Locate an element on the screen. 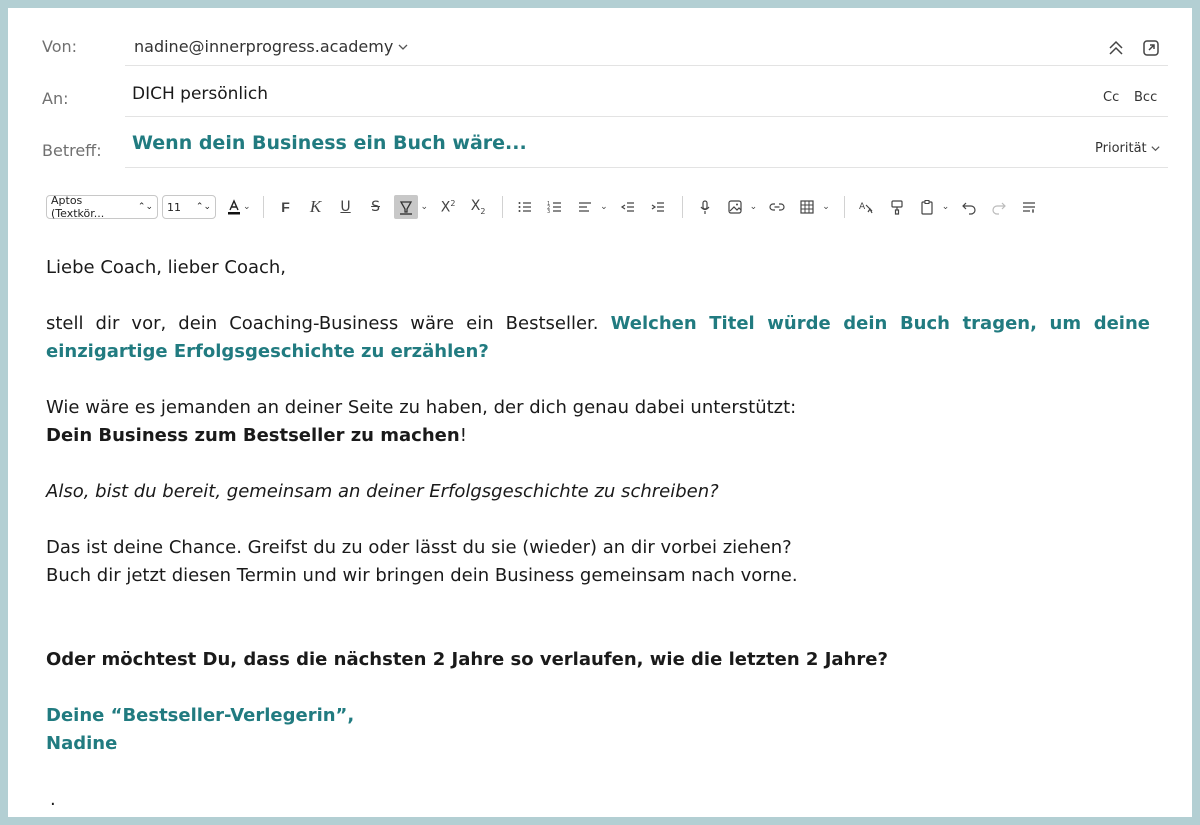 This screenshot has height=825, width=1200. font-family-select: Aptos (Textkör... ⌃⌄ is located at coordinates (102, 207).